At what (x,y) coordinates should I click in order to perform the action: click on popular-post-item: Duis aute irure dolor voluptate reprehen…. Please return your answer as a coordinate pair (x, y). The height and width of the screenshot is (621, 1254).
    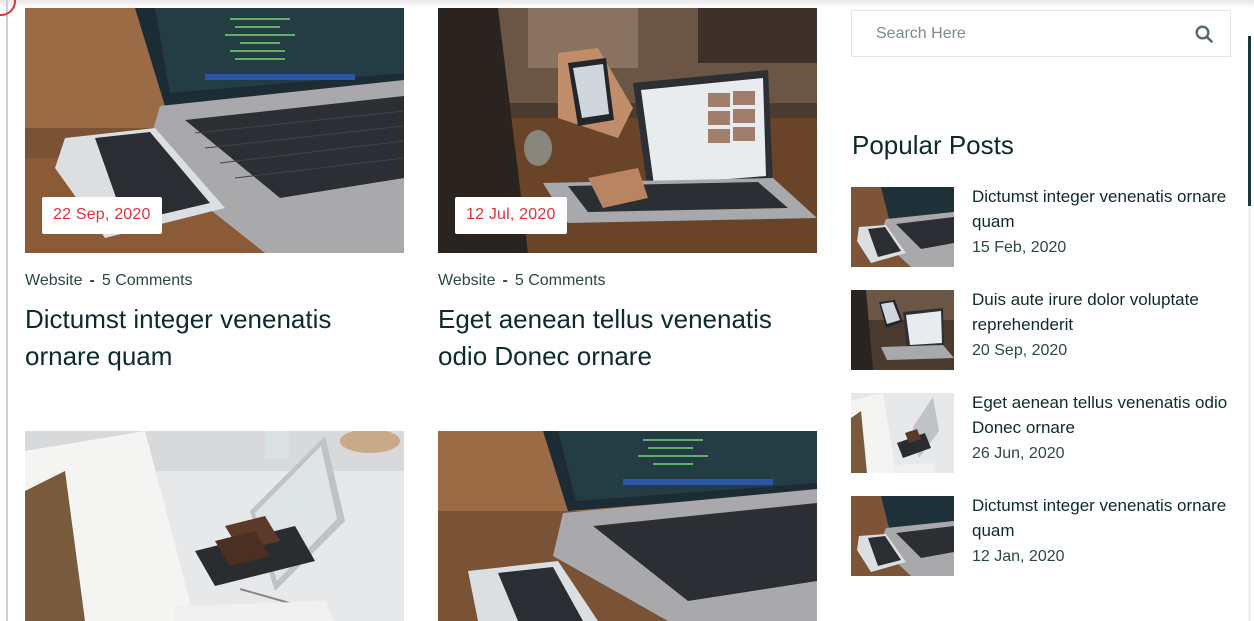
    Looking at the image, I should click on (1041, 338).